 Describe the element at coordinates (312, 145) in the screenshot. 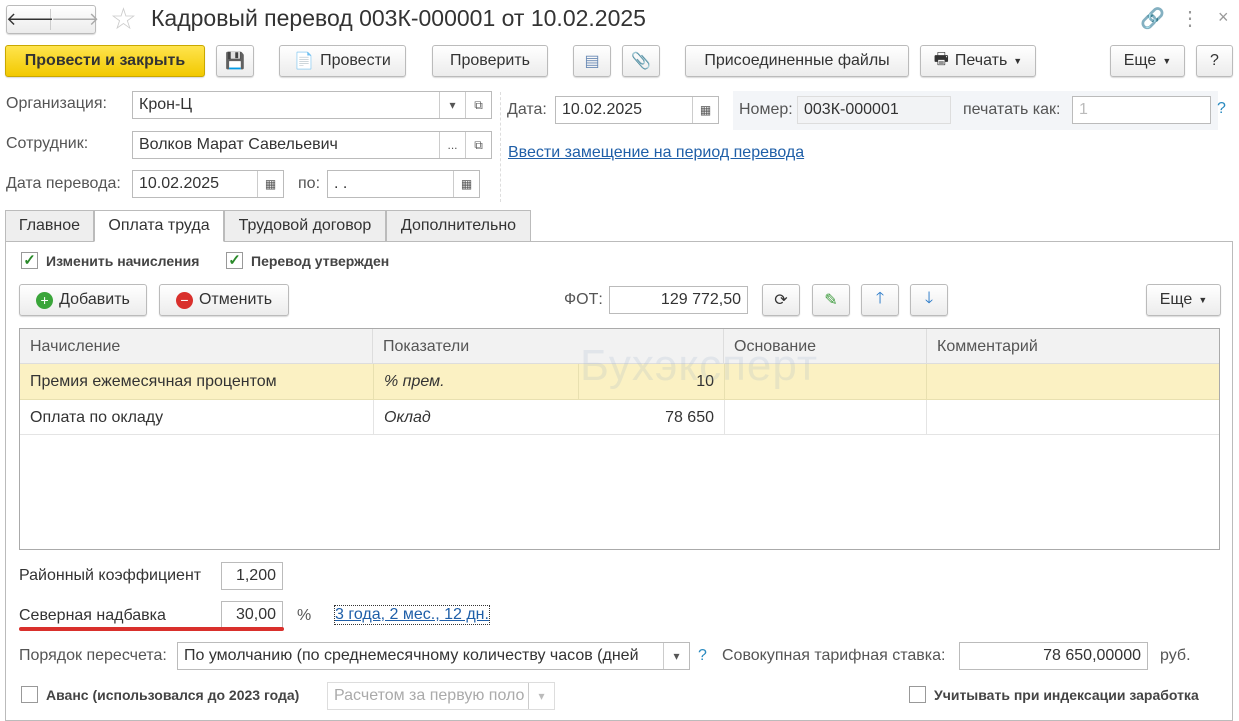

I see `employee-field: Волков Марат Савельевич ... ⧉` at that location.